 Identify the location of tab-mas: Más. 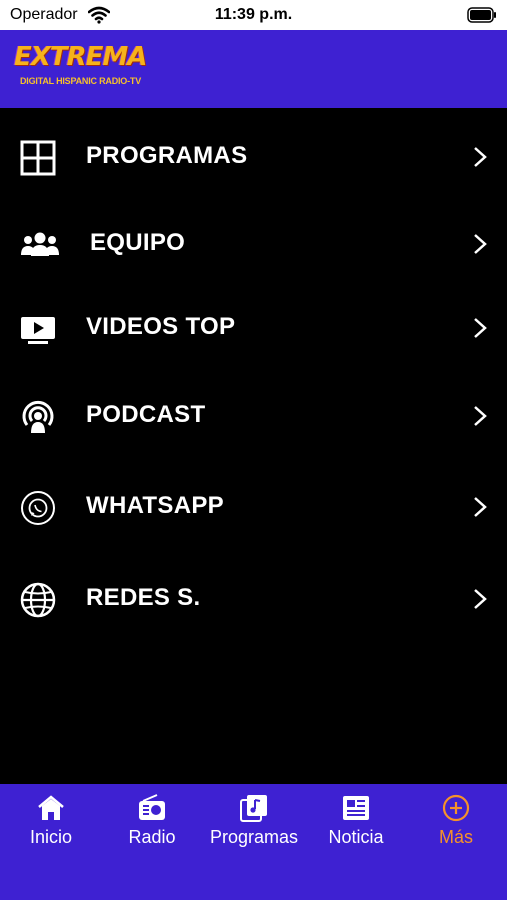
(456, 824).